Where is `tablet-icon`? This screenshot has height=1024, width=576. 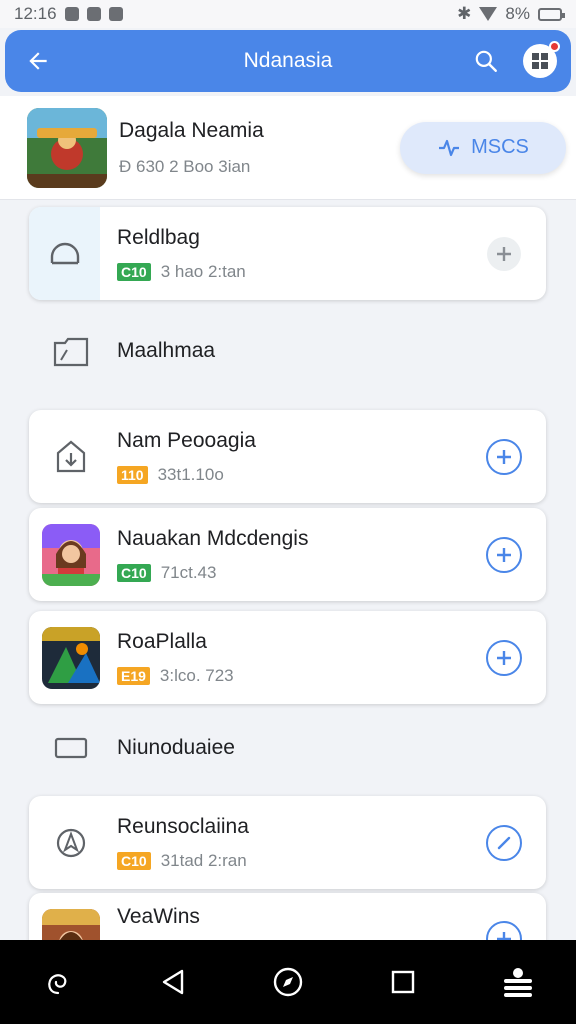
tablet-icon is located at coordinates (71, 748).